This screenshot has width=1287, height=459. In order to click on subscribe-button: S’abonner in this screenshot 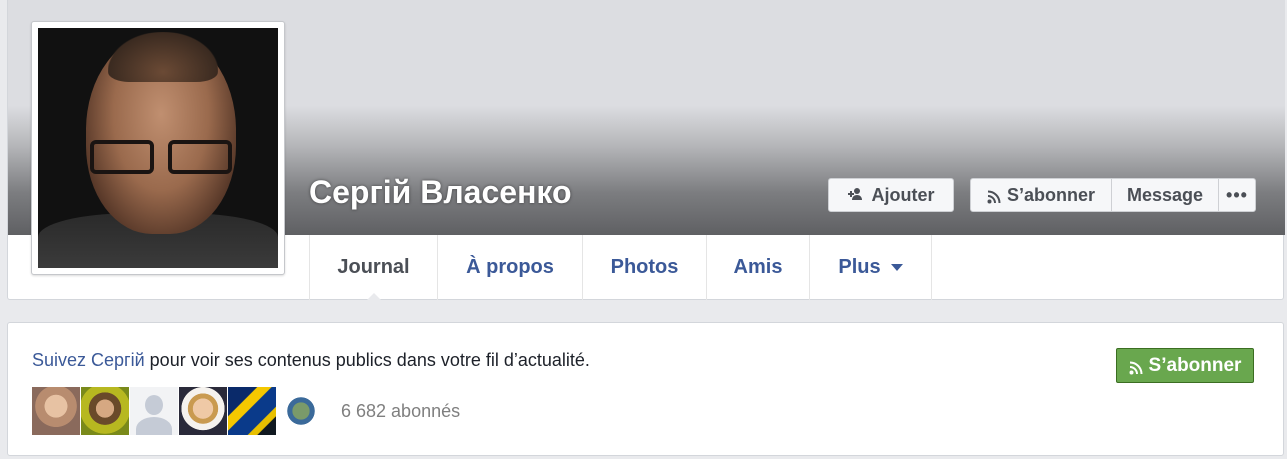, I will do `click(1041, 195)`.